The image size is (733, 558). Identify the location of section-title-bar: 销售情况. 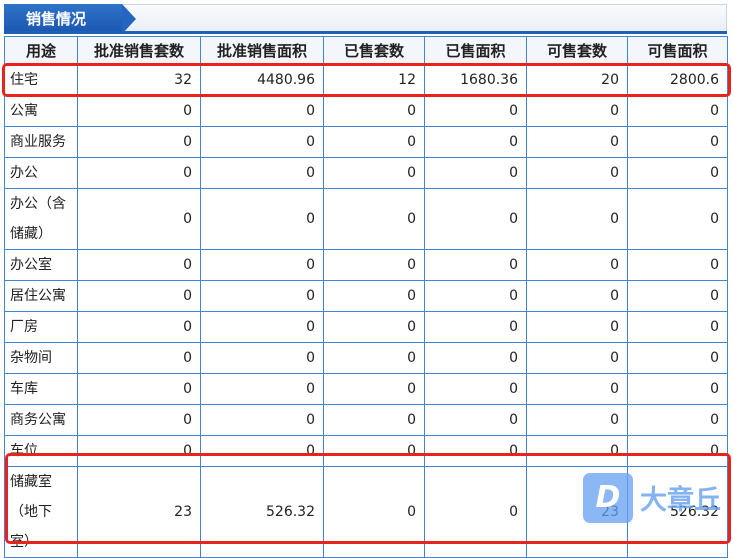
(365, 19).